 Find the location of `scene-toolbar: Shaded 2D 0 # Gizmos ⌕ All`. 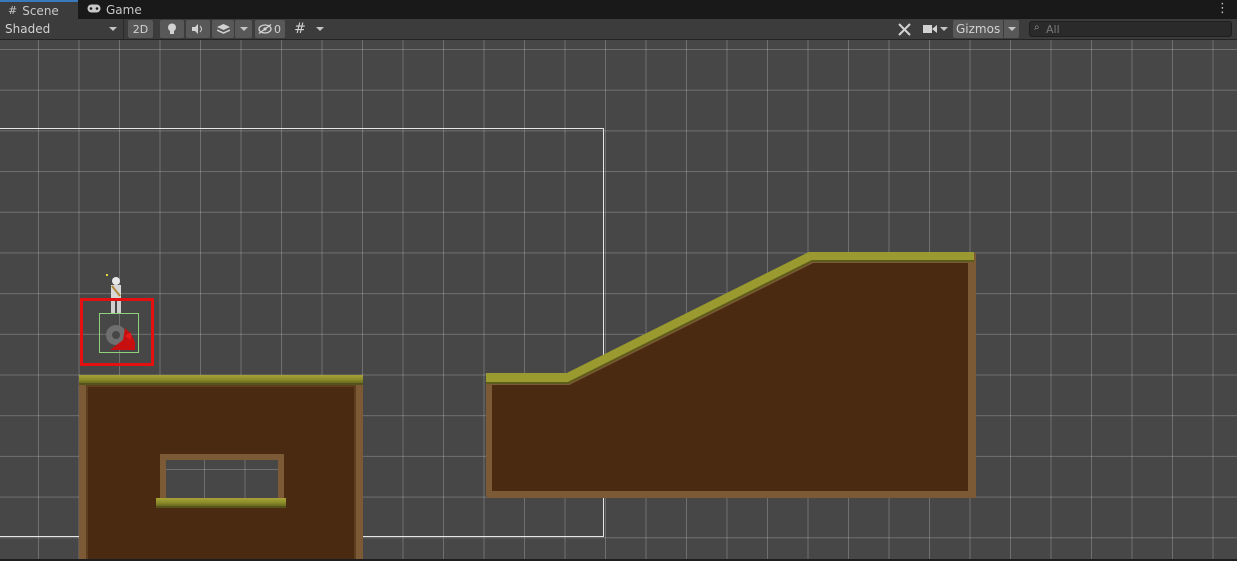

scene-toolbar: Shaded 2D 0 # Gizmos ⌕ All is located at coordinates (618, 29).